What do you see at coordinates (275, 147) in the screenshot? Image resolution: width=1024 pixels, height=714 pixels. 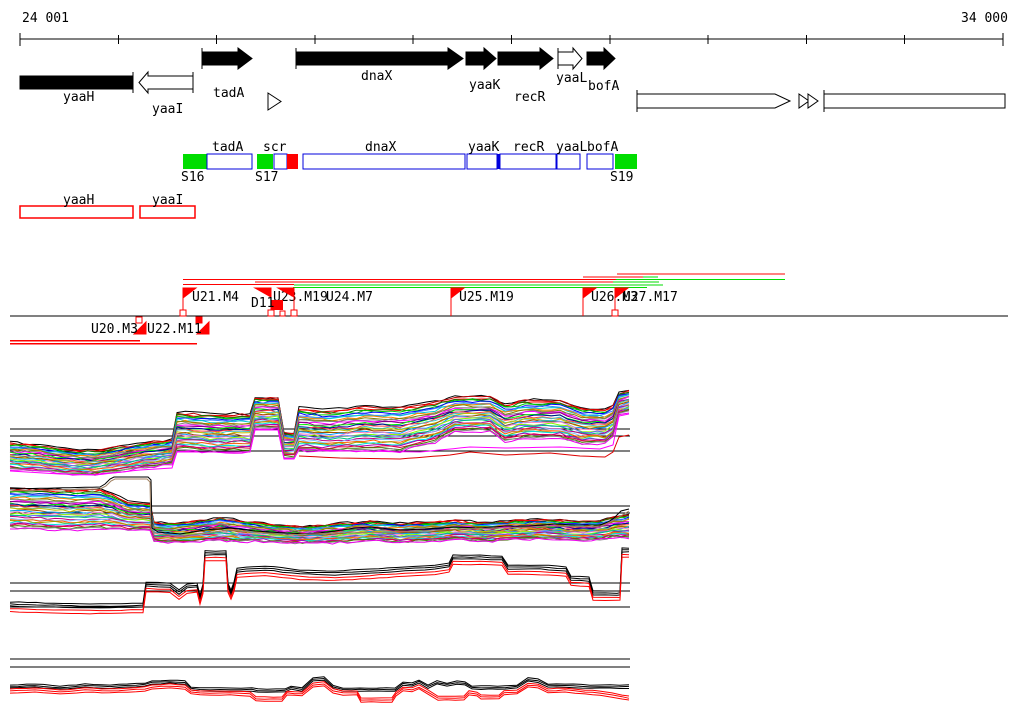 I see `segment-label: scr` at bounding box center [275, 147].